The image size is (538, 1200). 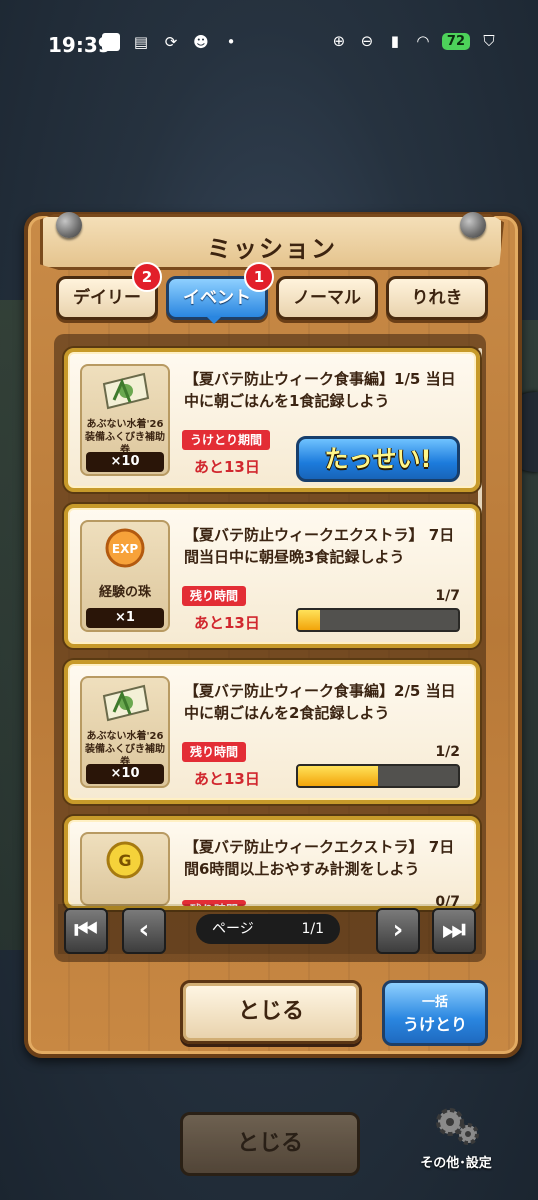 I want to click on mission-description: 【夏バテ防止ウィーク食事編】1/5 当日中に朝ごはんを1食記録しよう, so click(x=320, y=390).